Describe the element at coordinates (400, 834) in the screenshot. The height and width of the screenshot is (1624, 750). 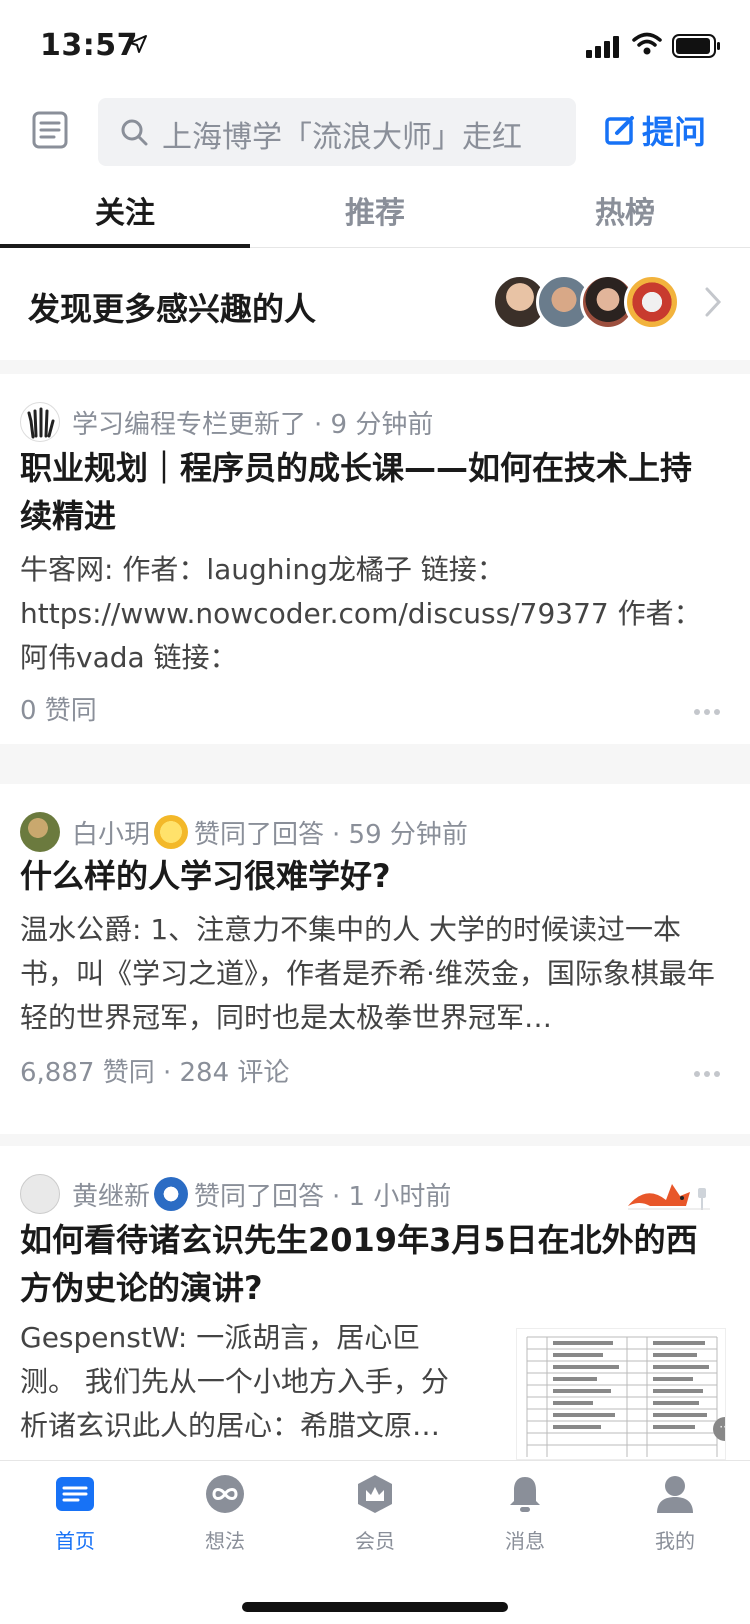
I see `card-time: · 59 分钟前` at that location.